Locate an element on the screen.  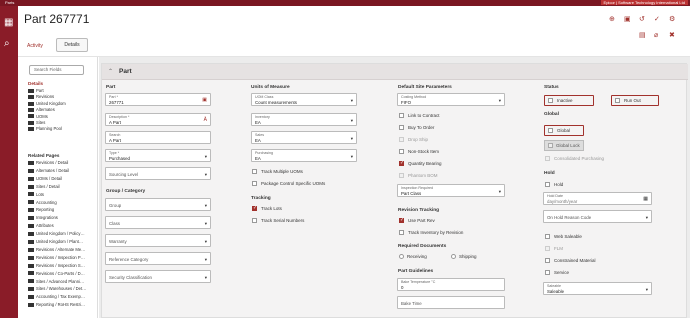
delete-icon: ✖ is located at coordinates (672, 36).